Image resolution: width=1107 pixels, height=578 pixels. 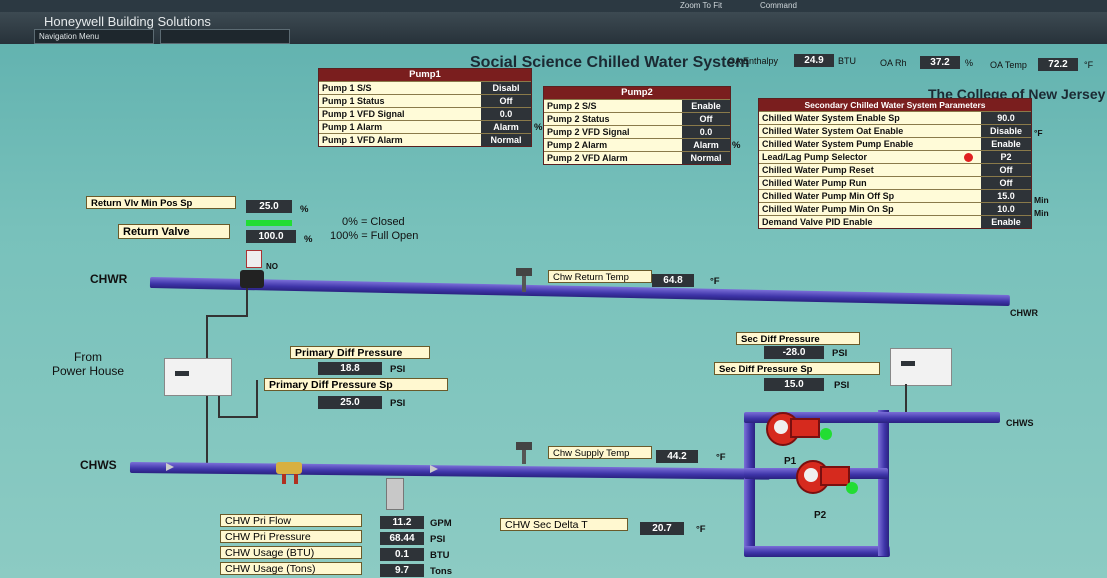 What do you see at coordinates (794, 352) in the screenshot?
I see `sec-dp-value: -28.0` at bounding box center [794, 352].